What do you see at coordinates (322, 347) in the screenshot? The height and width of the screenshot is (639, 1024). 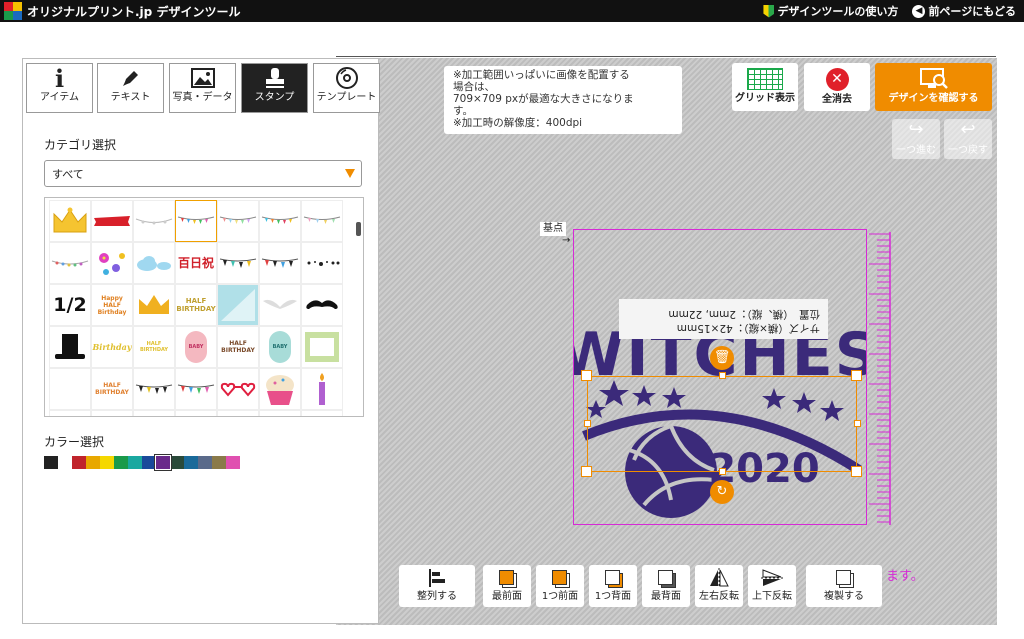 I see `stamp-green-frame` at bounding box center [322, 347].